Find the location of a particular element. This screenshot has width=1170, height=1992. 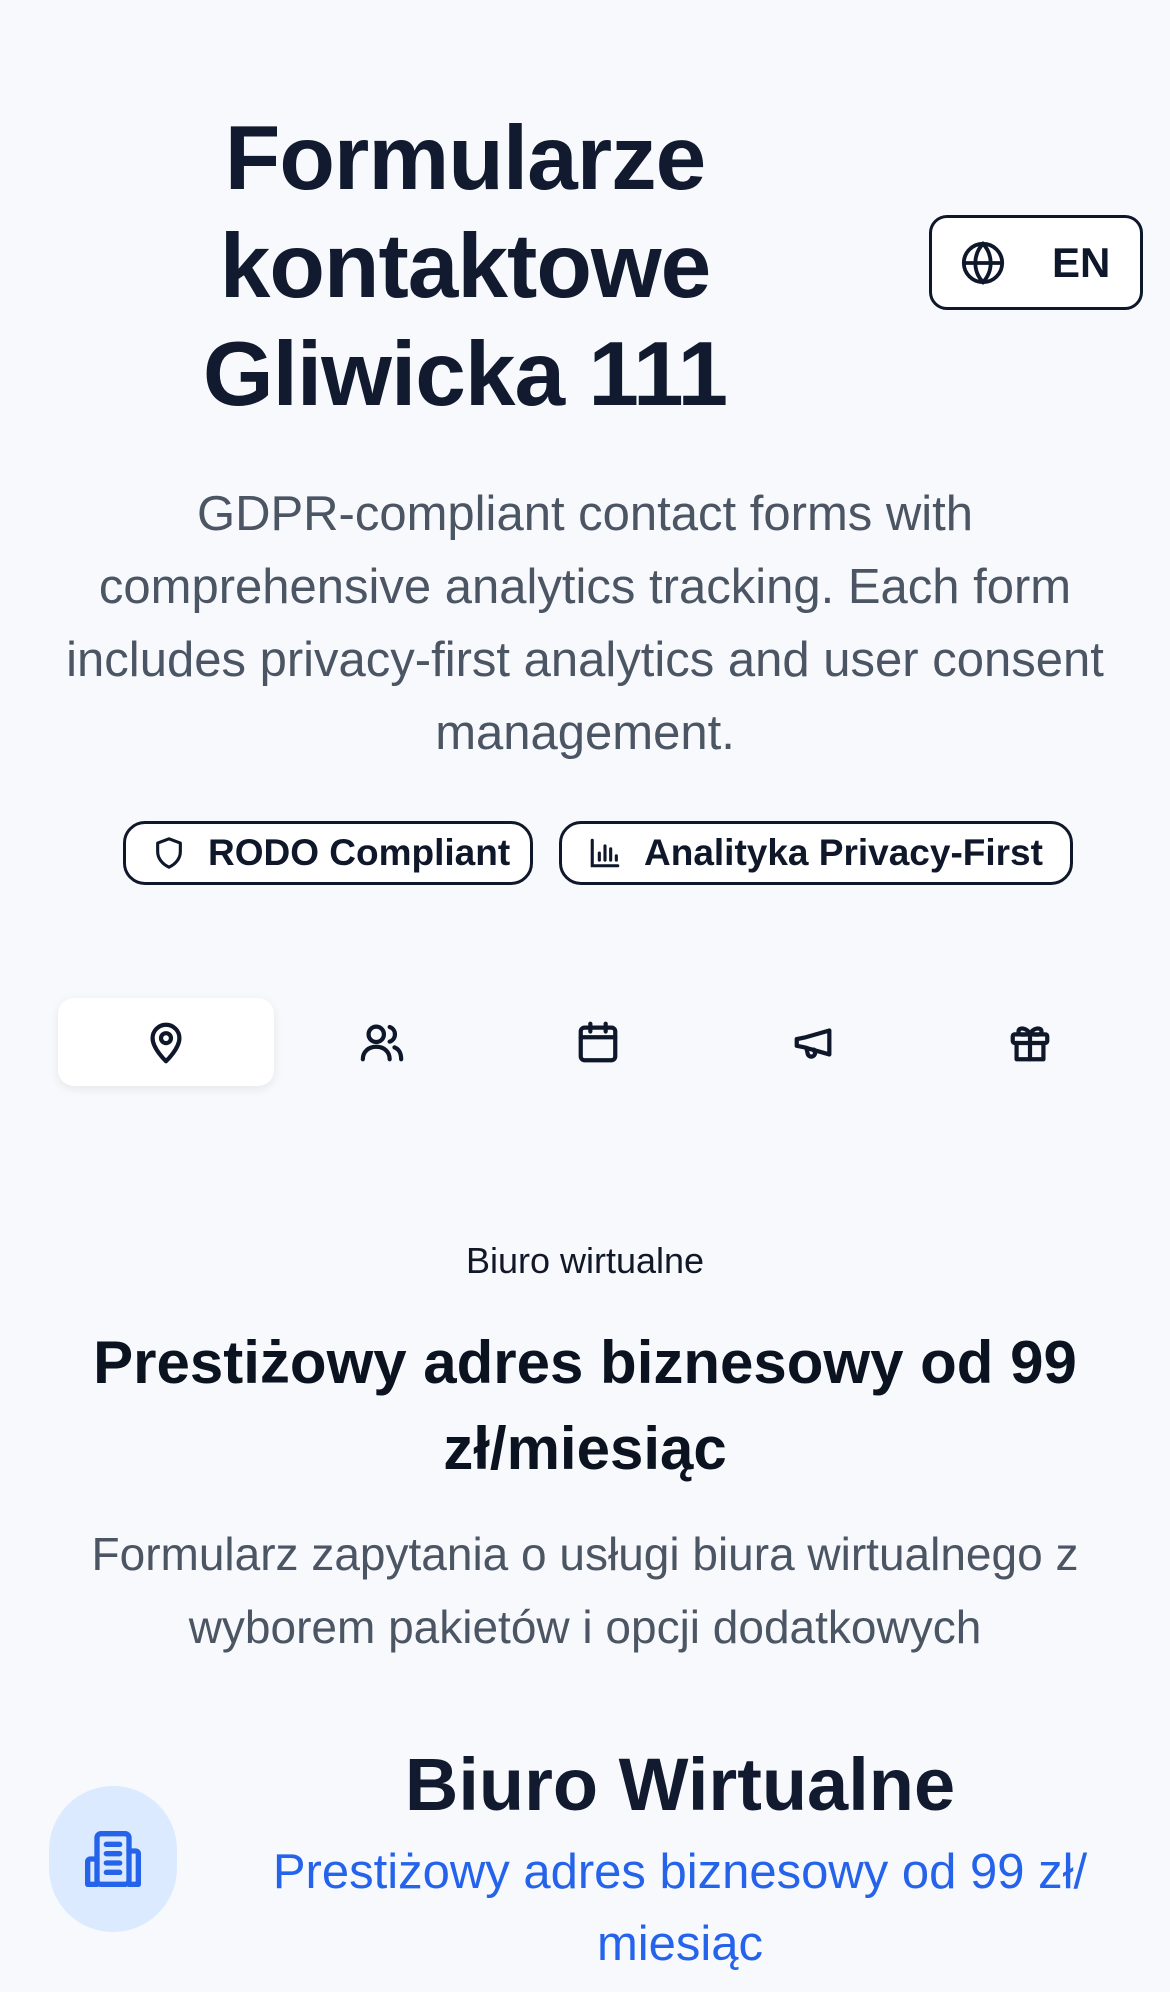

tab-users is located at coordinates (382, 1042).